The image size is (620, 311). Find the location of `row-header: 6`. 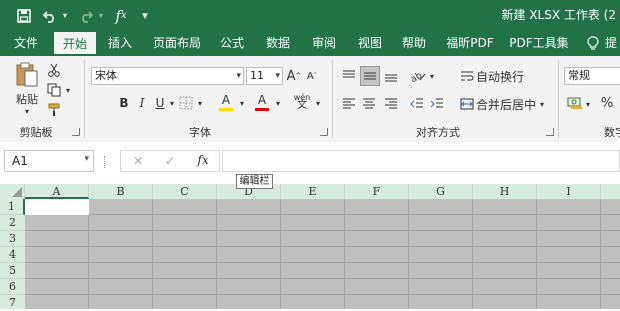

row-header: 6 is located at coordinates (12, 287).